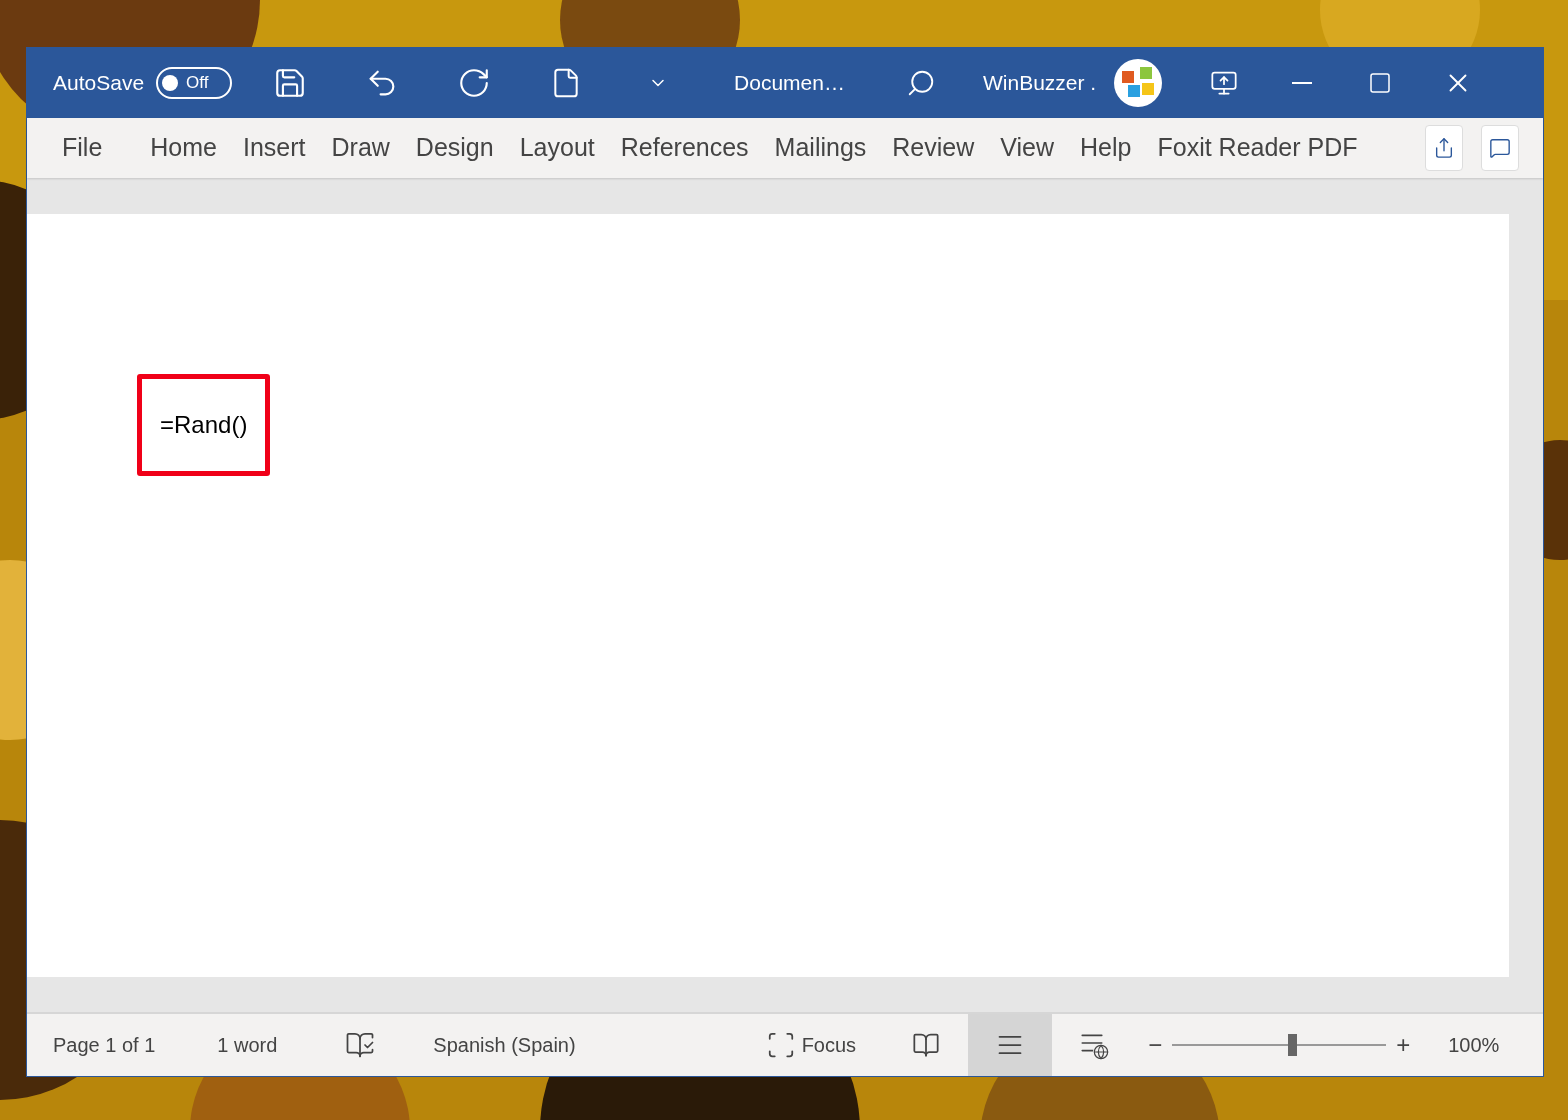 This screenshot has width=1568, height=1120. I want to click on maximize-icon, so click(1380, 83).